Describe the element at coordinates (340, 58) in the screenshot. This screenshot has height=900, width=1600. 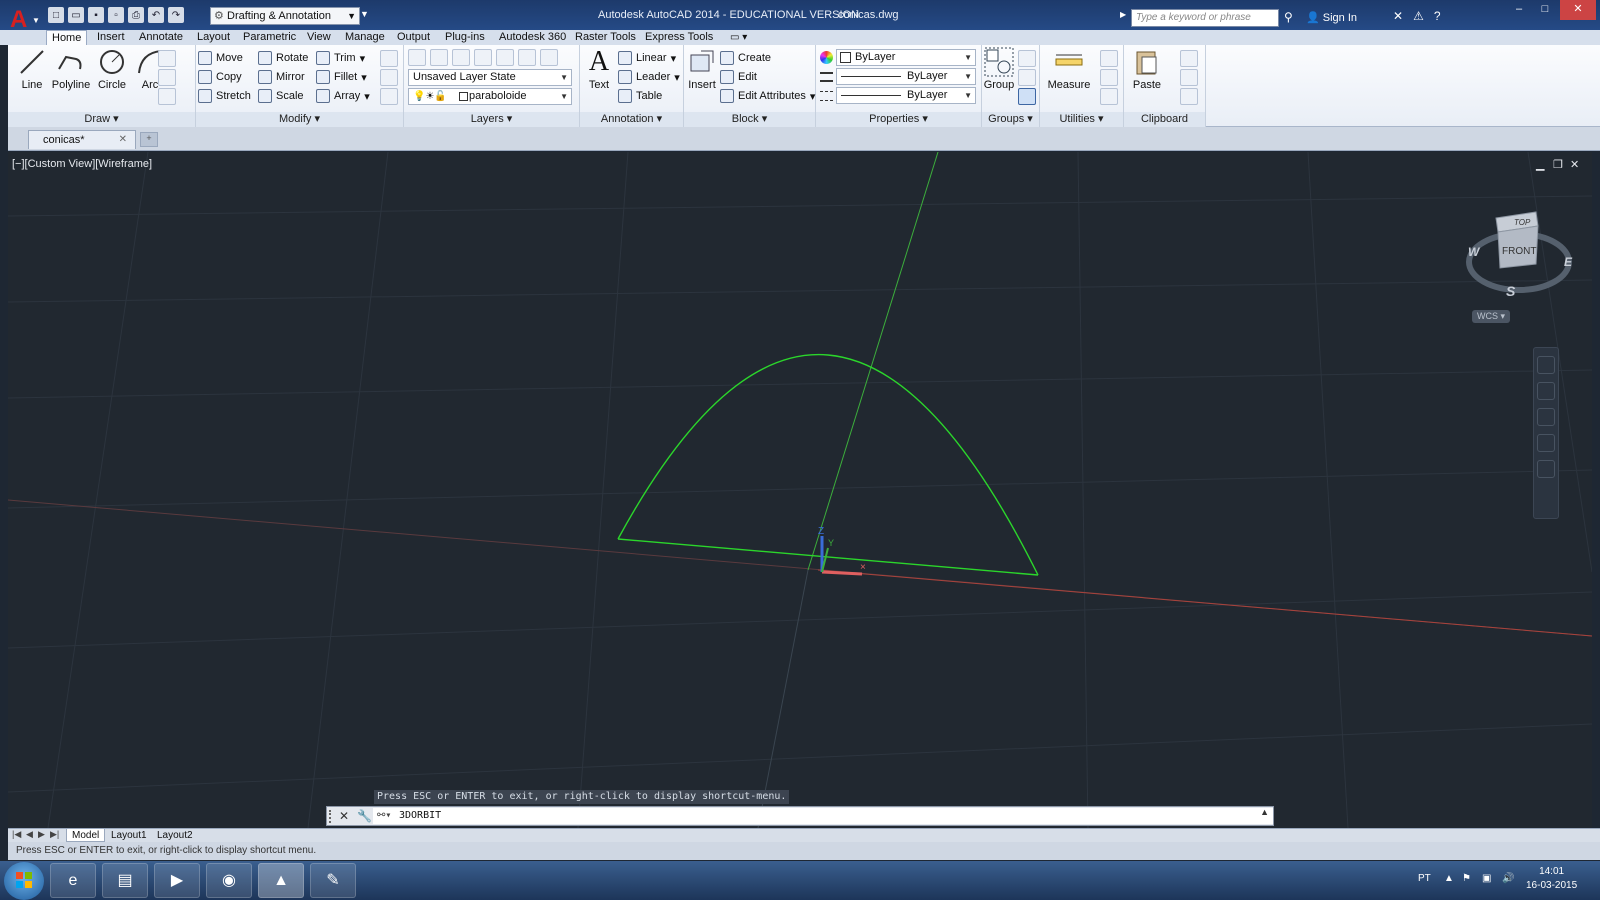
I see `trim-button: Trim ▾` at that location.